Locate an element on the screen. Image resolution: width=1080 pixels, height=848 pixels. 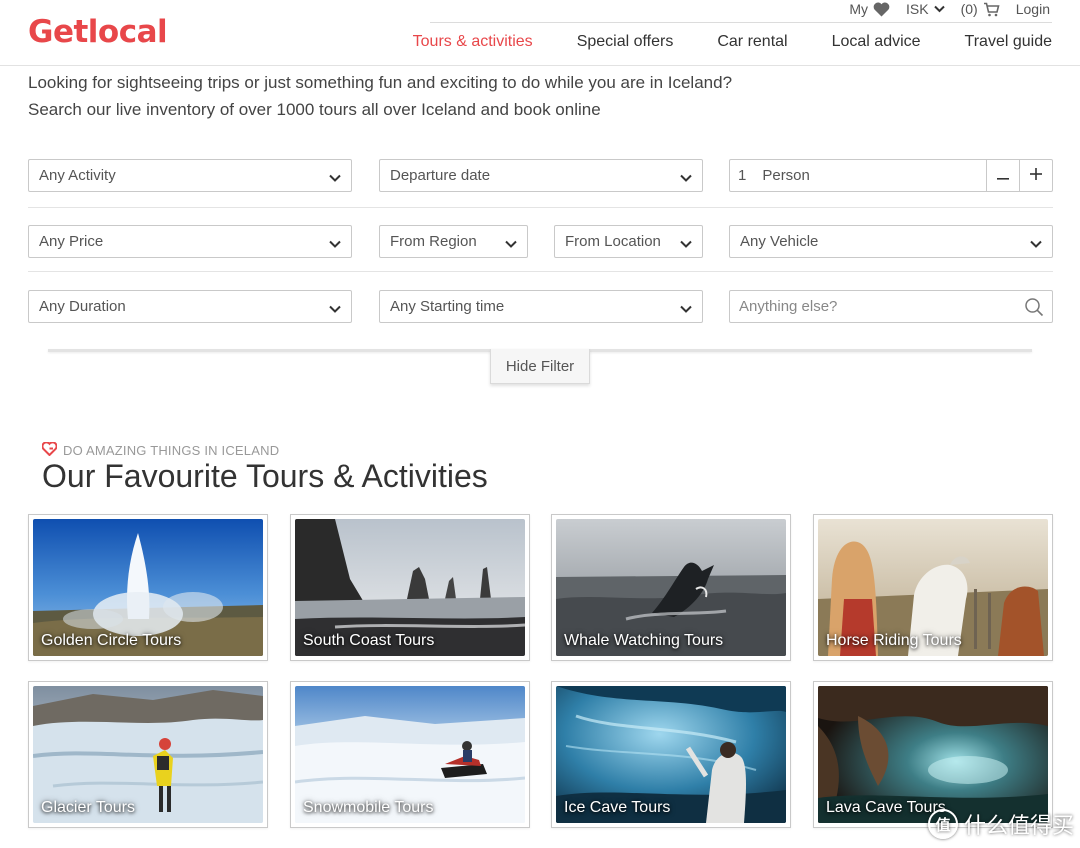
tour-image-south-coast: South Coast Tours is located at coordinates (410, 587).